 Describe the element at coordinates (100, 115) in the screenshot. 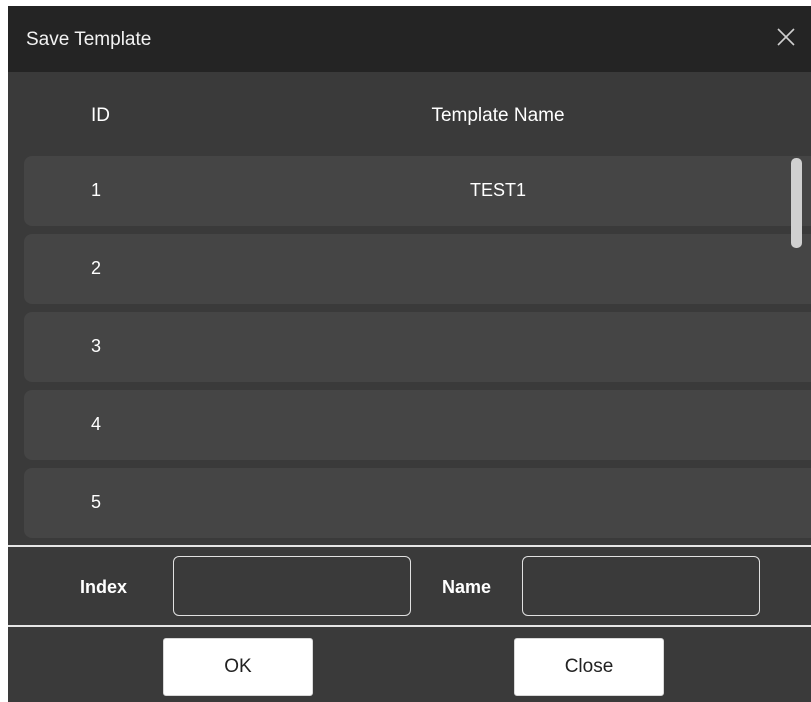

I see `column-header-id: ID` at that location.